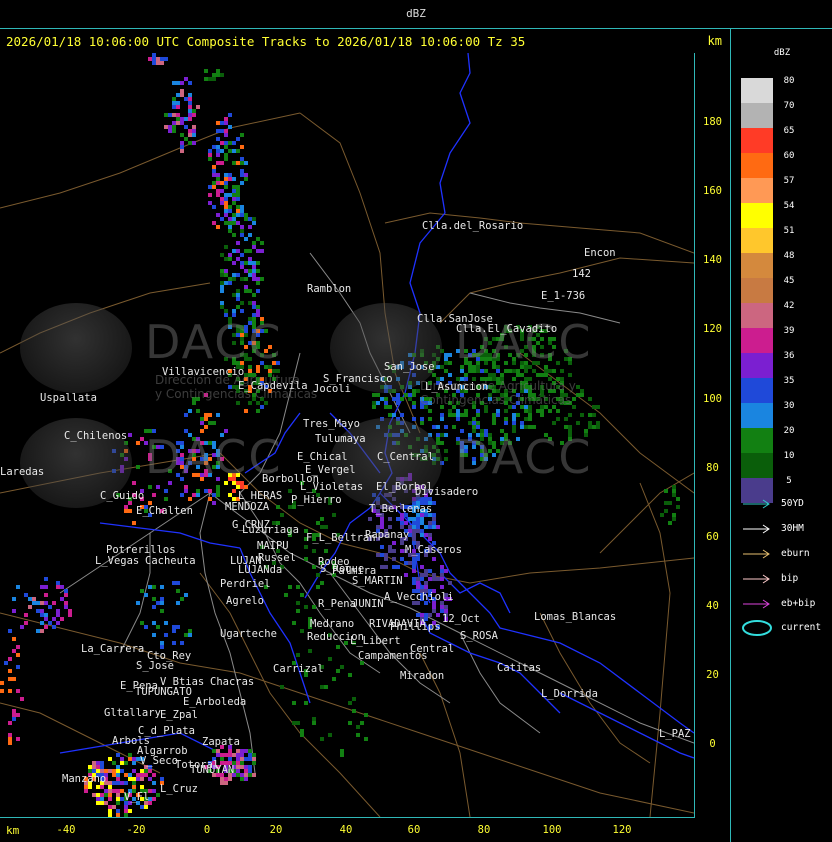 This screenshot has height=842, width=832. I want to click on legend-value: 30, so click(789, 406).